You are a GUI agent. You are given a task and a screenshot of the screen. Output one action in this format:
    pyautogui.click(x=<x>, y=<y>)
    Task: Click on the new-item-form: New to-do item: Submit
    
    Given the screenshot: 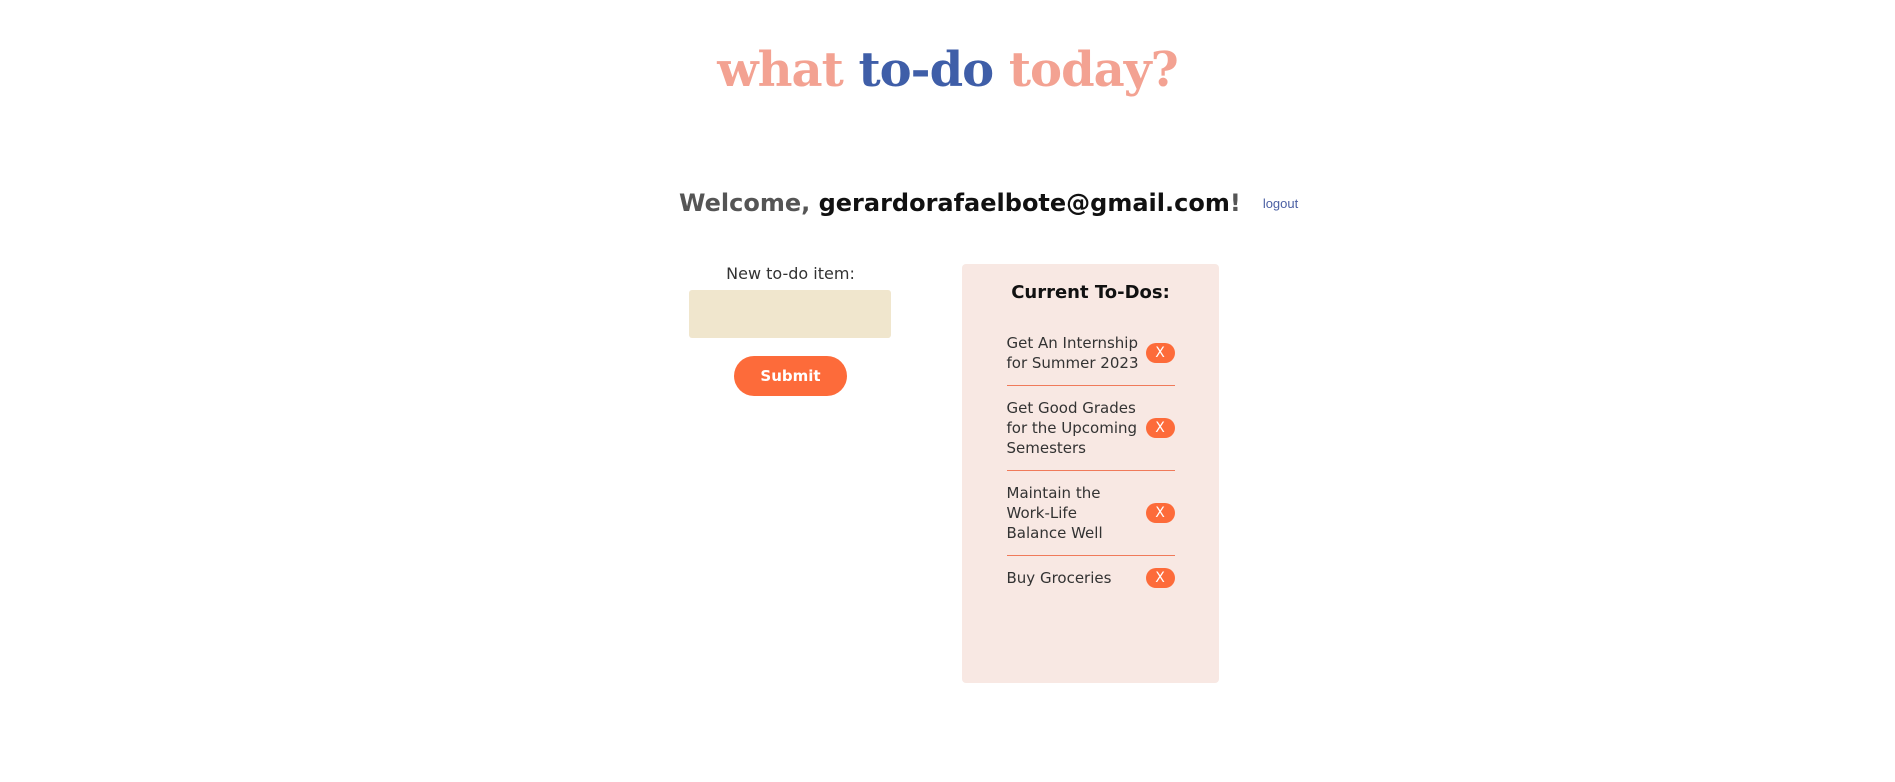 What is the action you would take?
    pyautogui.click(x=790, y=330)
    